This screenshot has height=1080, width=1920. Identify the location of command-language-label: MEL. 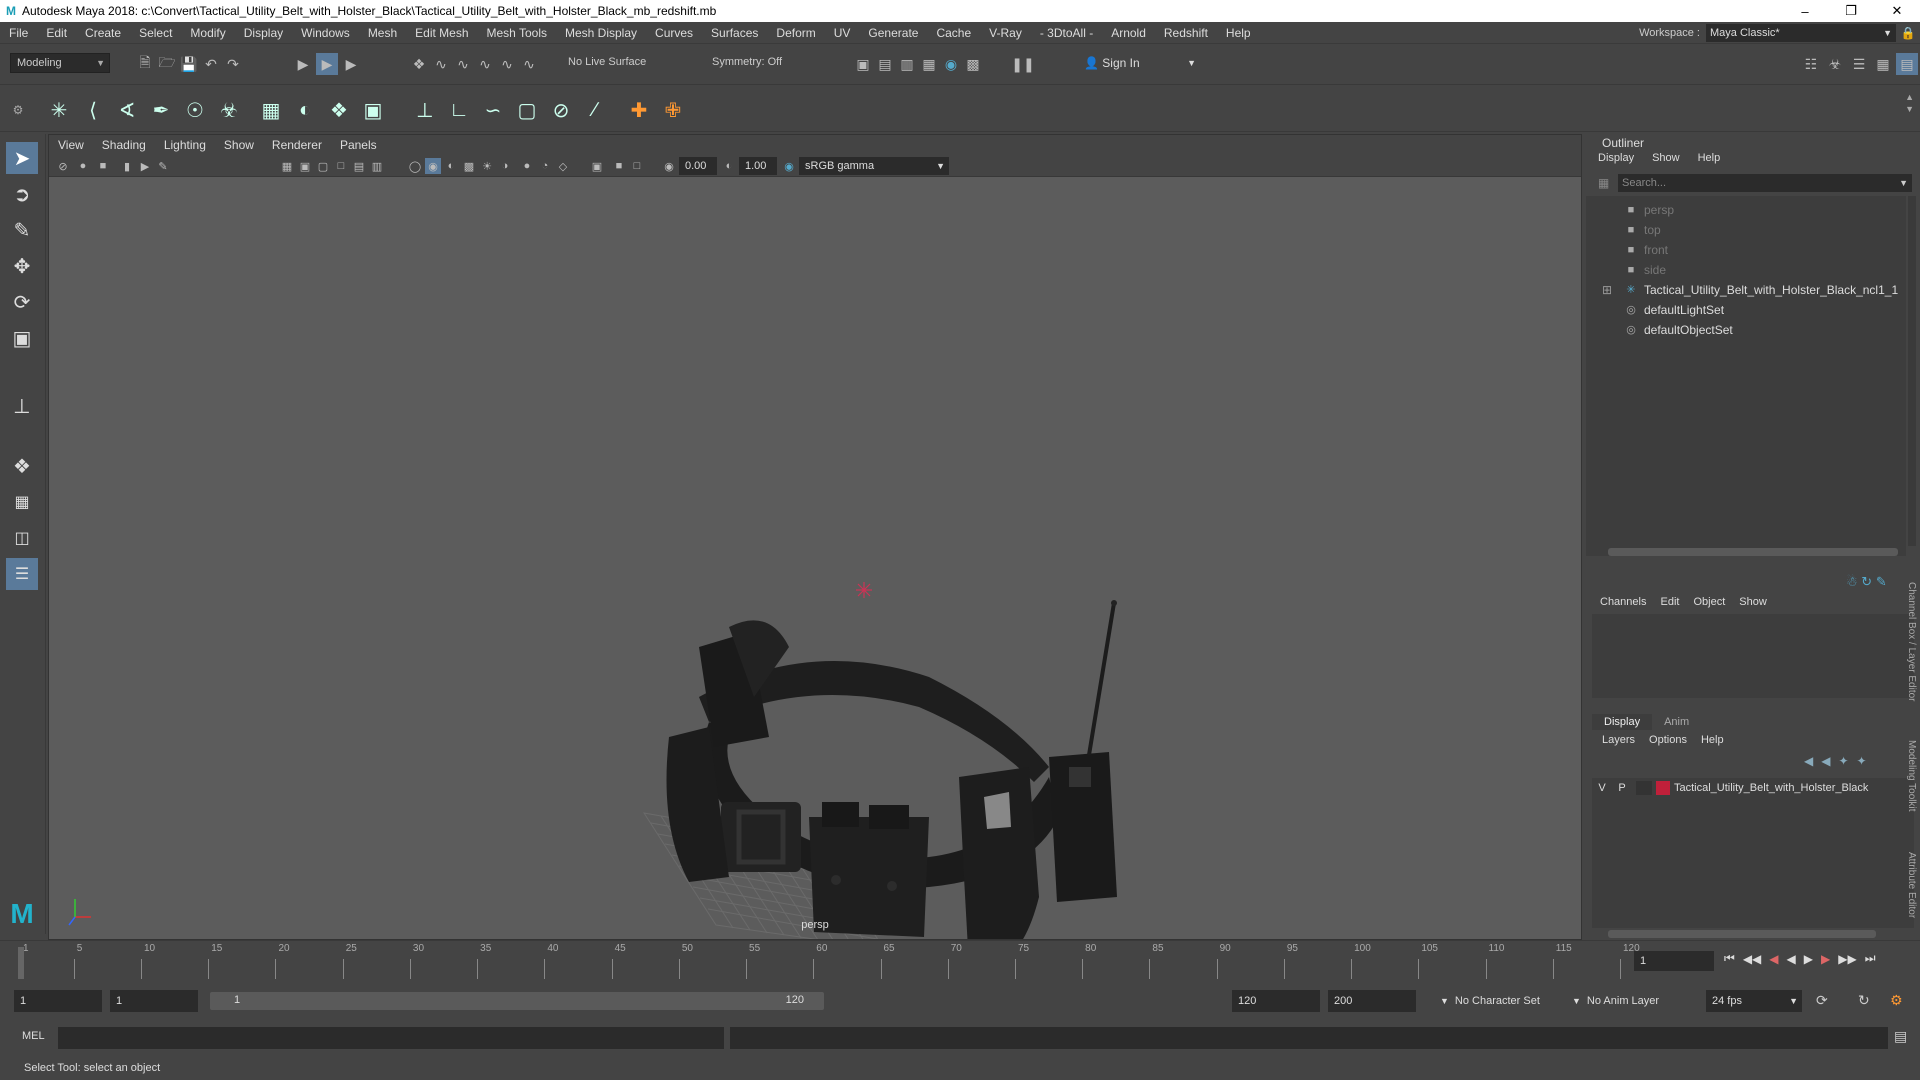
(33, 1036).